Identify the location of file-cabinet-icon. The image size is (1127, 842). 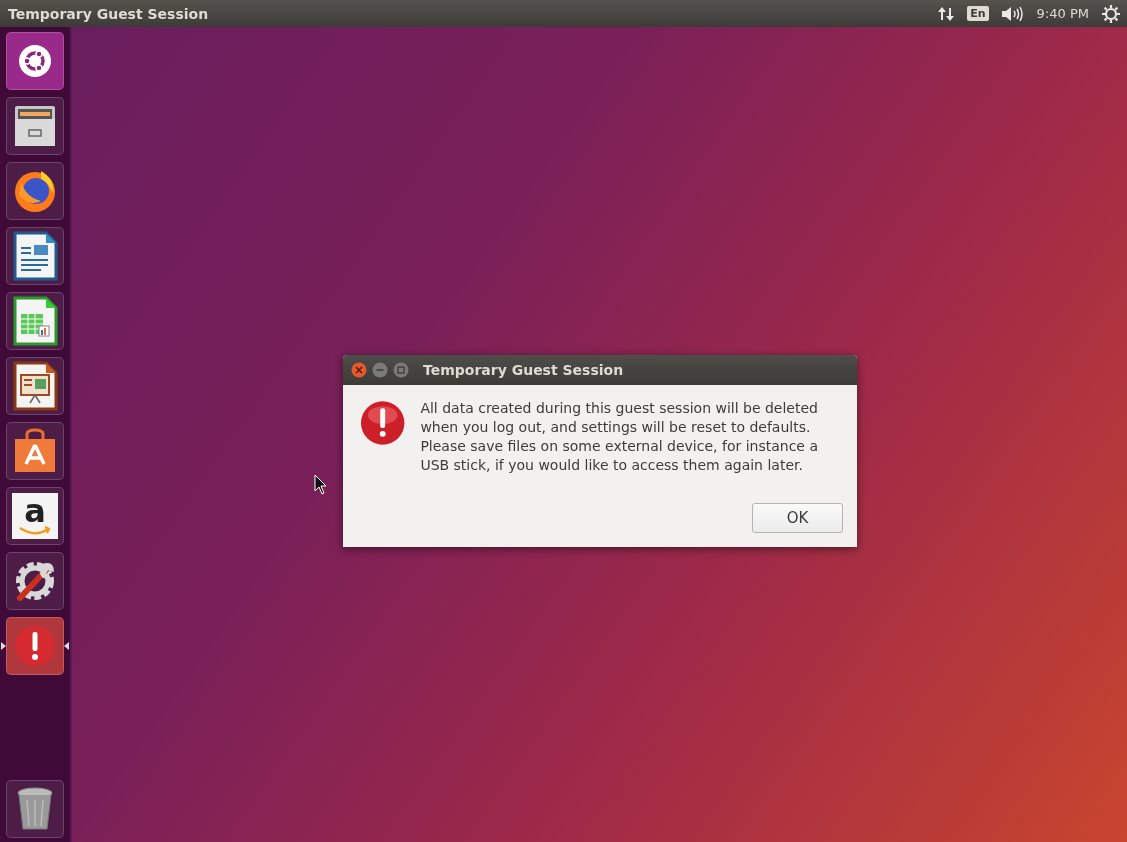
(35, 126).